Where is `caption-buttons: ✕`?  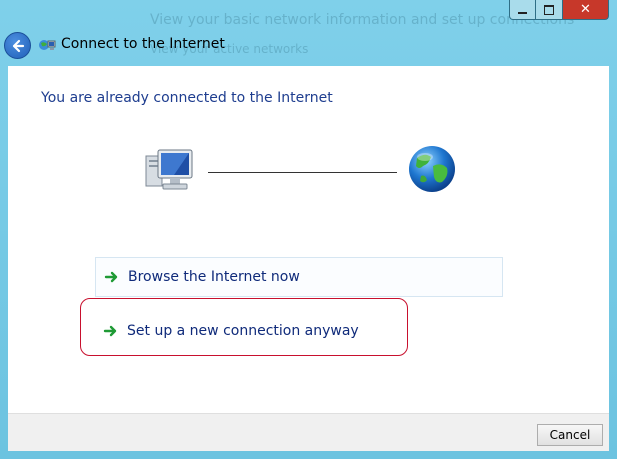 caption-buttons: ✕ is located at coordinates (559, 10).